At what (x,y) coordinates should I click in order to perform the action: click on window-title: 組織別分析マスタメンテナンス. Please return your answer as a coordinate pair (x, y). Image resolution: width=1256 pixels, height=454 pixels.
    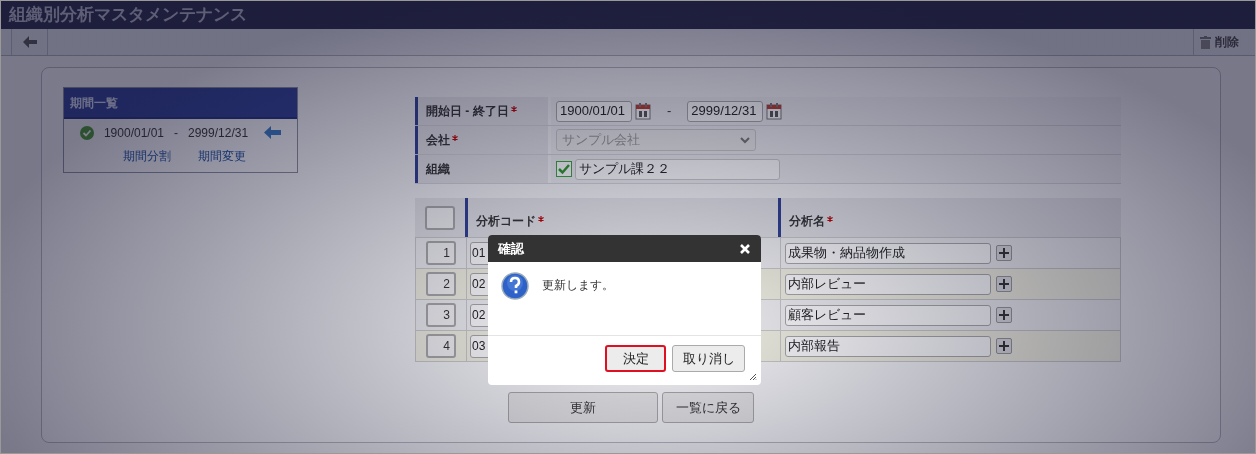
    Looking at the image, I should click on (128, 15).